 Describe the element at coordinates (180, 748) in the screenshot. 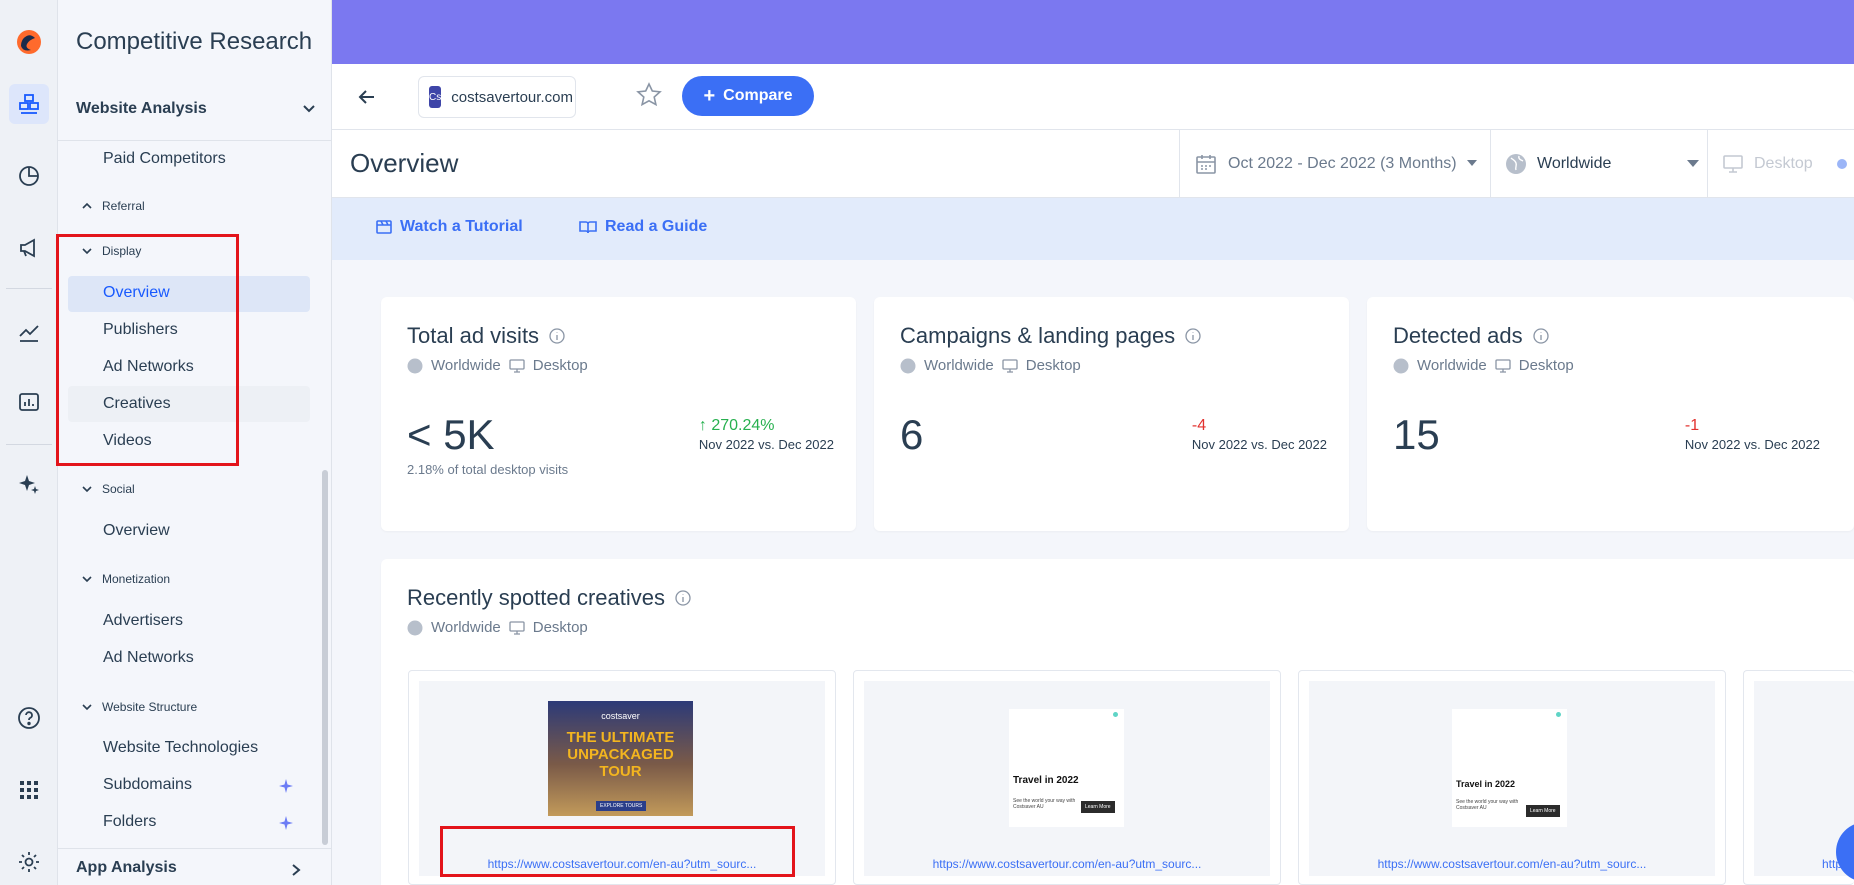

I see `sidebar-item-website-technologies: Website Technologies` at that location.